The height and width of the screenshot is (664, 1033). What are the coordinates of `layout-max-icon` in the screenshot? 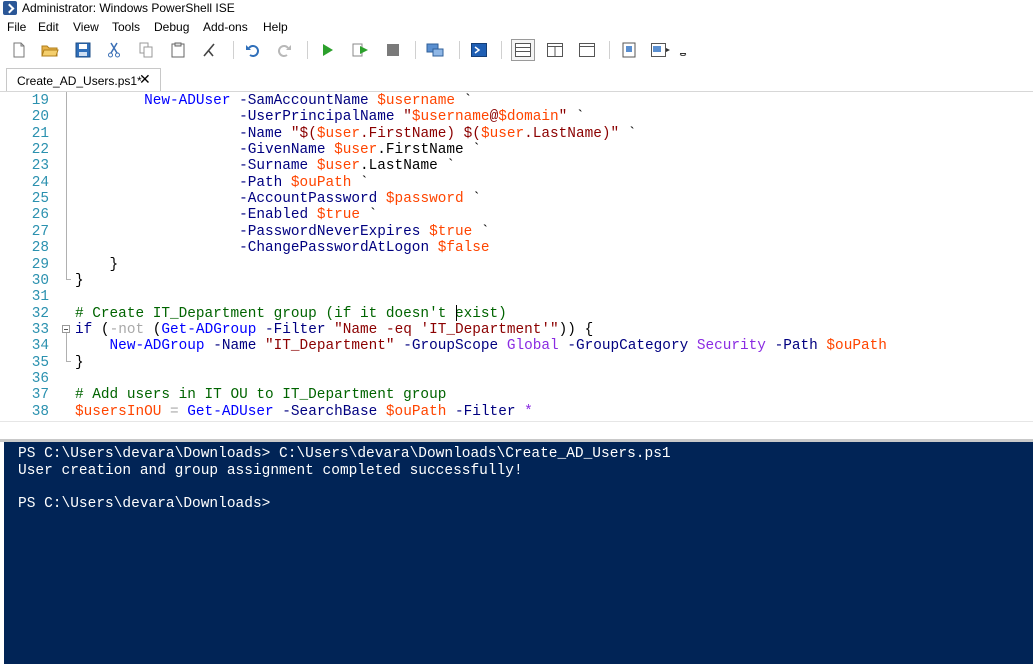 It's located at (587, 50).